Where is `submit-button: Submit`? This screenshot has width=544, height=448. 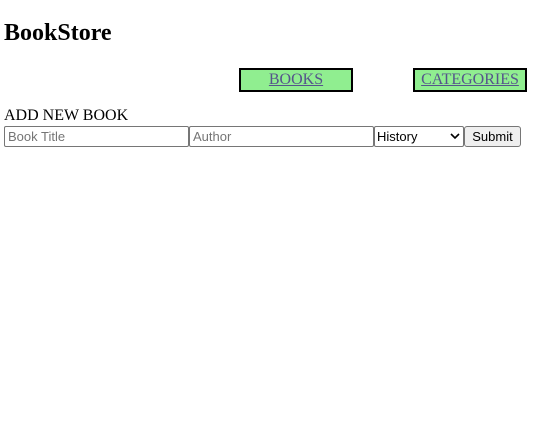
submit-button: Submit is located at coordinates (492, 136).